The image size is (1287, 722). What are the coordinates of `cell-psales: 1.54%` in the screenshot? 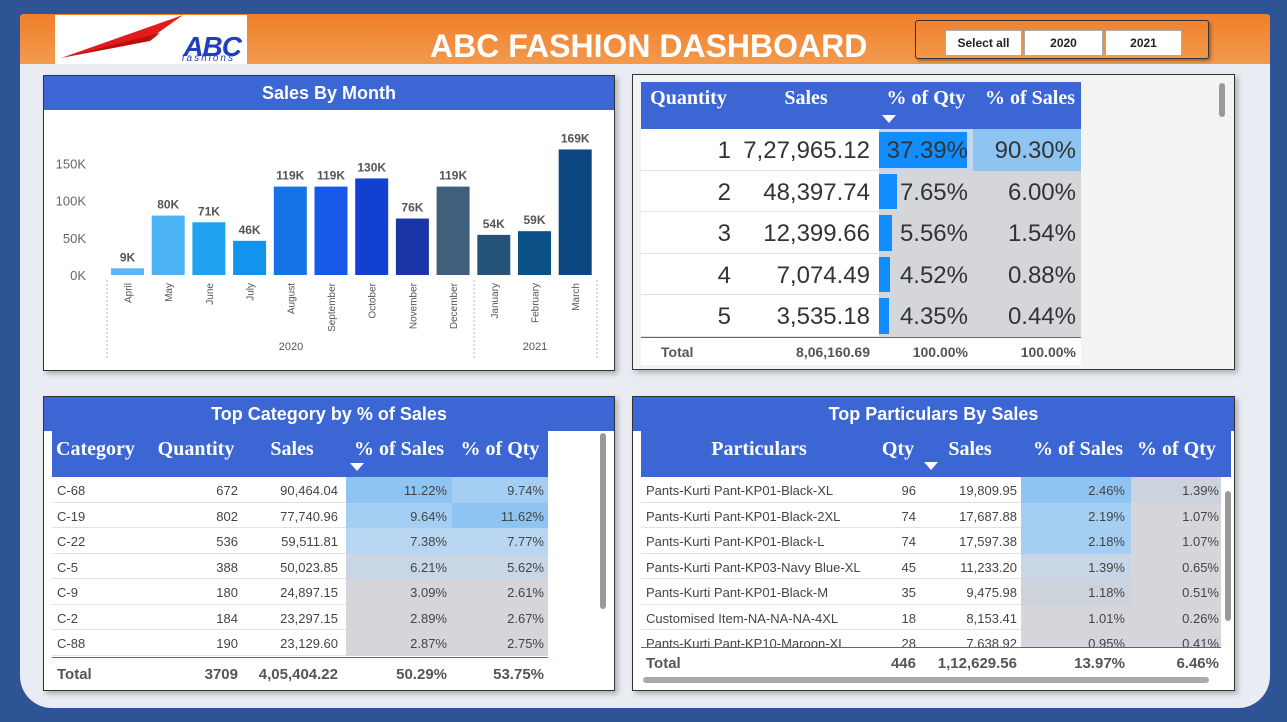 It's located at (1041, 234).